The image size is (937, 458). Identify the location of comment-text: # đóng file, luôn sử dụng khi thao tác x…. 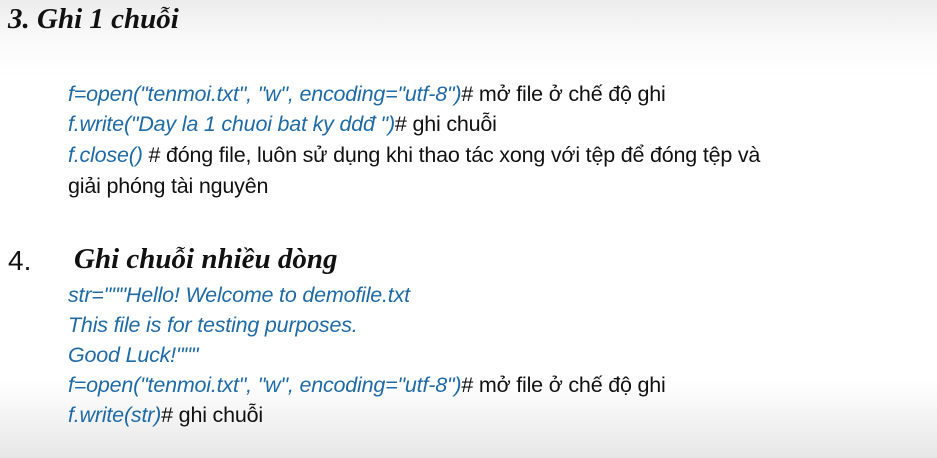
(451, 155).